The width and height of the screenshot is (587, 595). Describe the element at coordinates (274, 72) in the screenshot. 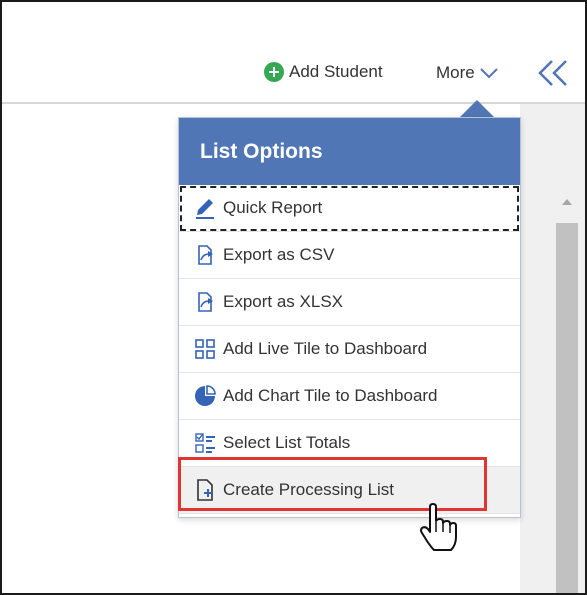

I see `add-circle-icon` at that location.